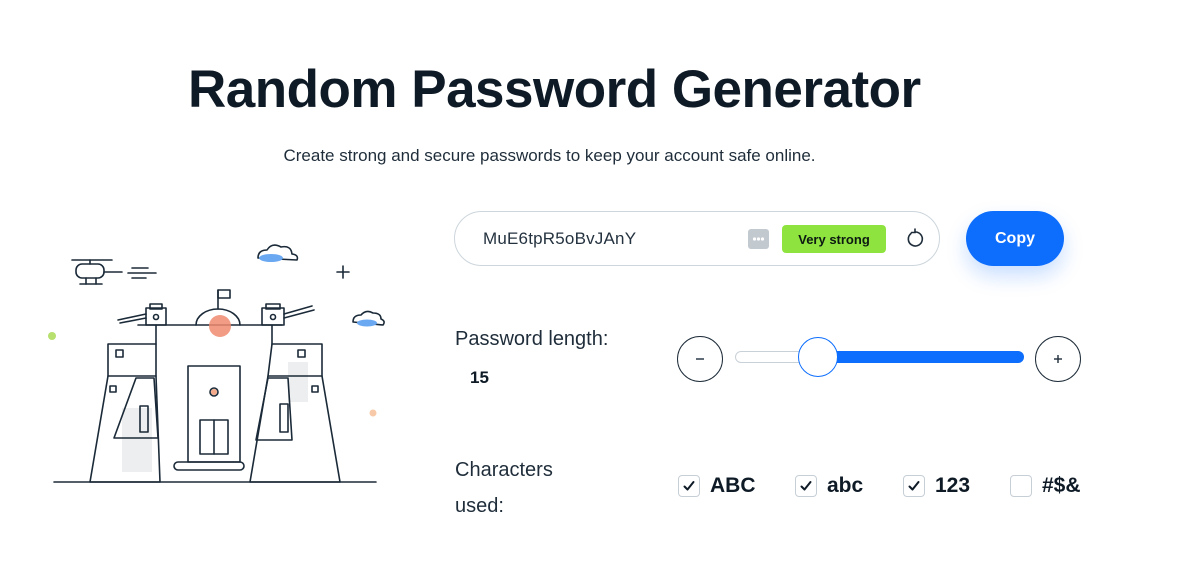 The height and width of the screenshot is (582, 1187). Describe the element at coordinates (216, 363) in the screenshot. I see `castle-illustration` at that location.